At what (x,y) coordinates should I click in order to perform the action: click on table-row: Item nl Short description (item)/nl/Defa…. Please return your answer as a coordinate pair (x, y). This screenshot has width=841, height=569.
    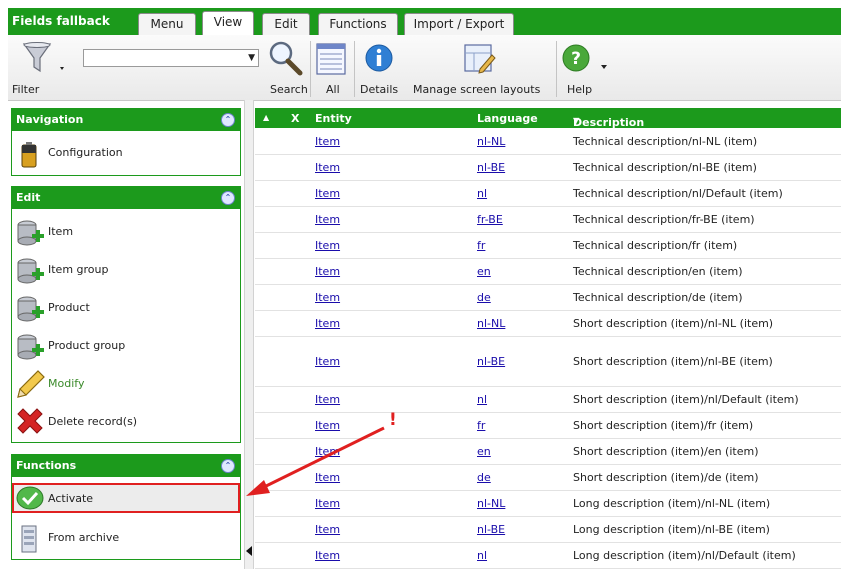
    Looking at the image, I should click on (548, 400).